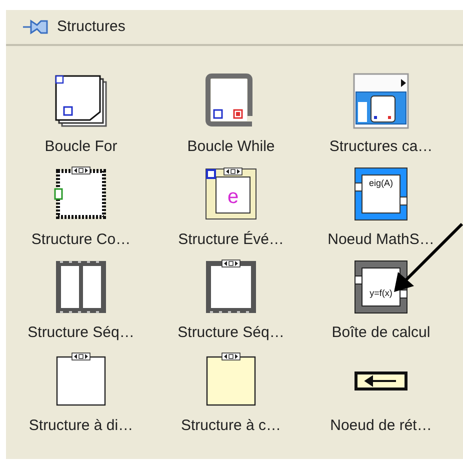 Image resolution: width=463 pixels, height=469 pixels. What do you see at coordinates (36, 27) in the screenshot?
I see `pin-icon` at bounding box center [36, 27].